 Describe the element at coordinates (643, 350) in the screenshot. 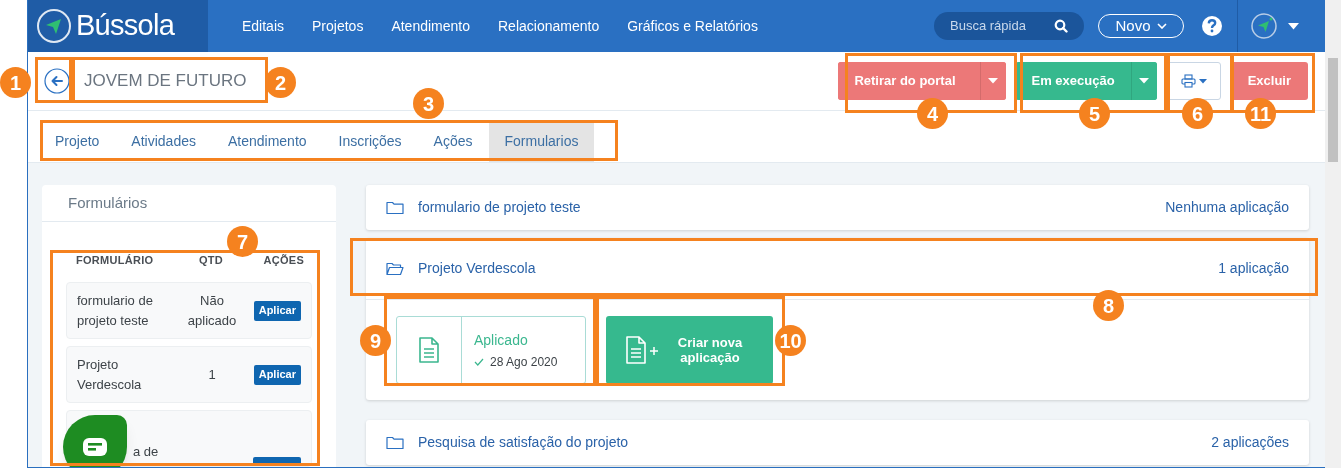

I see `add-document-icon` at that location.